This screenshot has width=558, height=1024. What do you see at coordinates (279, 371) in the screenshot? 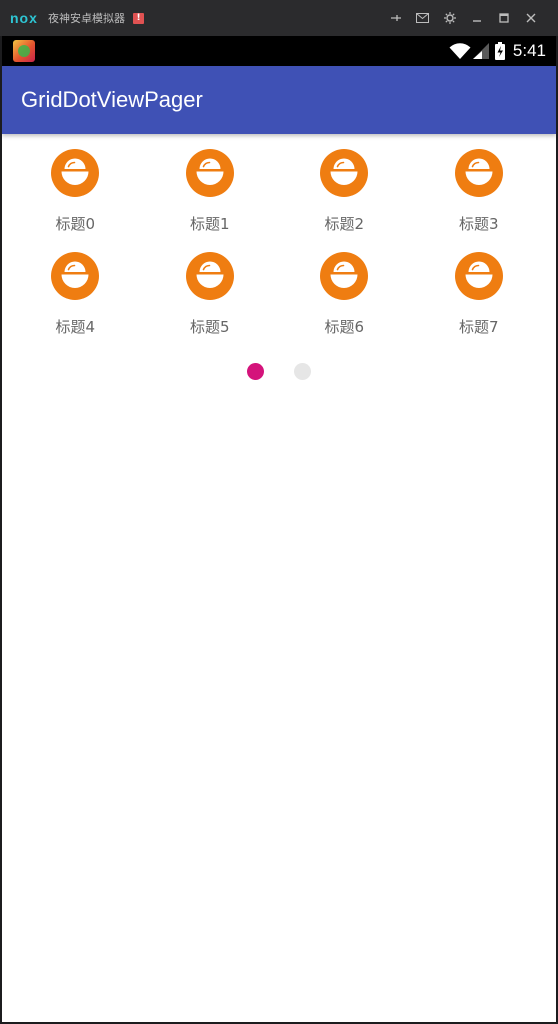
I see `page-indicator` at bounding box center [279, 371].